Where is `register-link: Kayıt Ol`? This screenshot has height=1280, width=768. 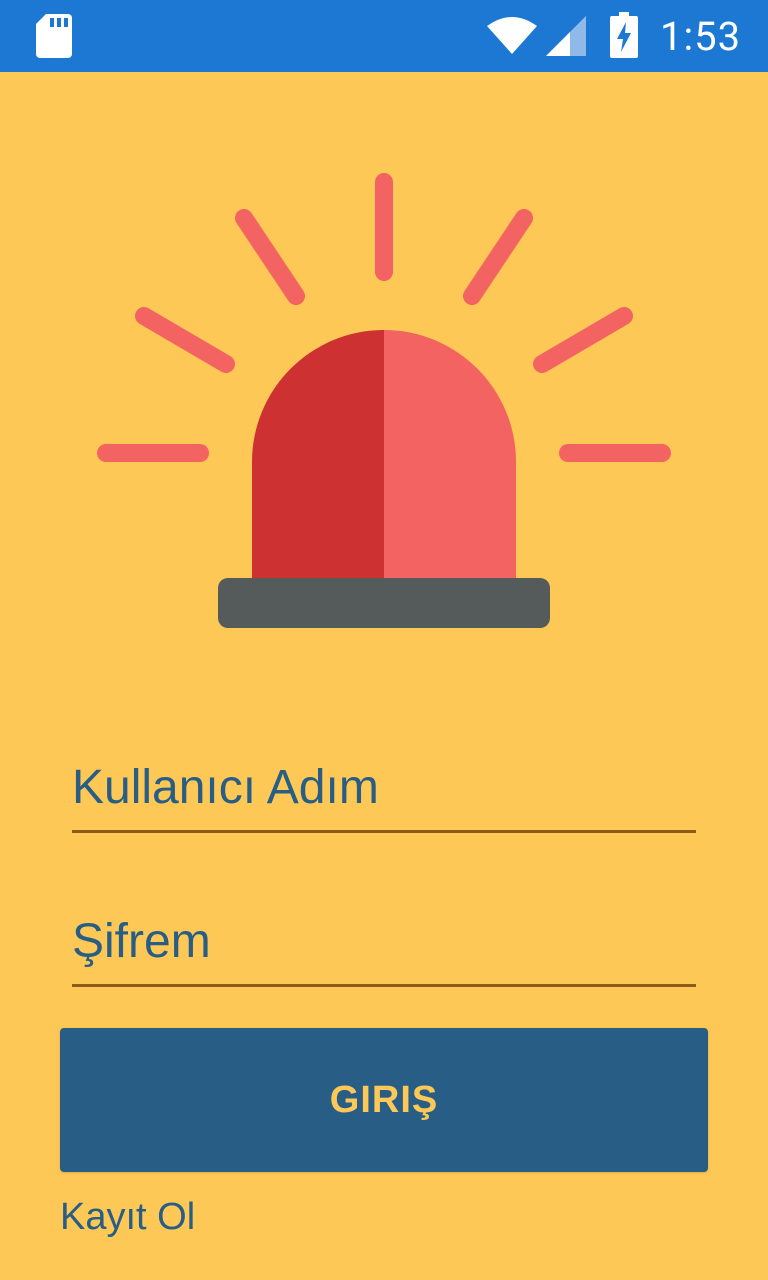
register-link: Kayıt Ol is located at coordinates (127, 1217).